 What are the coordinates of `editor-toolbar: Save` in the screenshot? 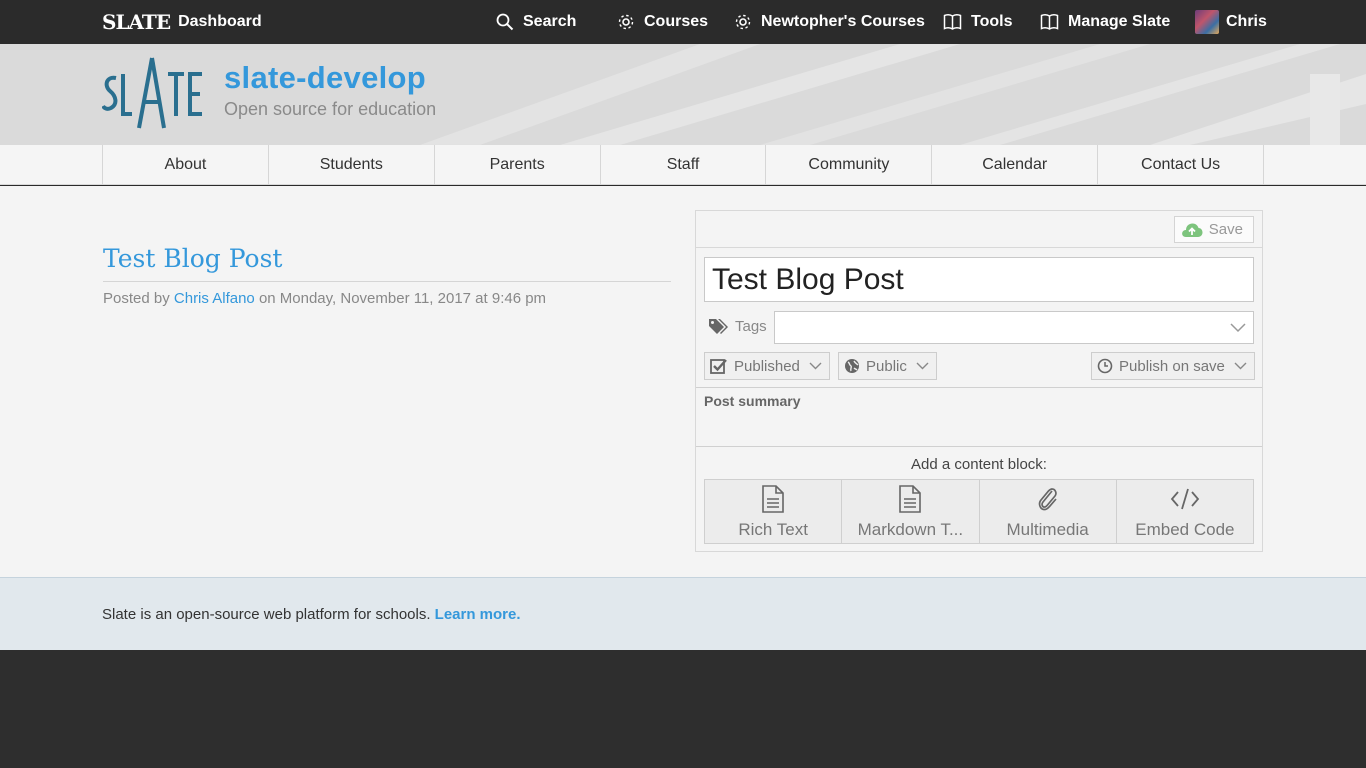 It's located at (979, 229).